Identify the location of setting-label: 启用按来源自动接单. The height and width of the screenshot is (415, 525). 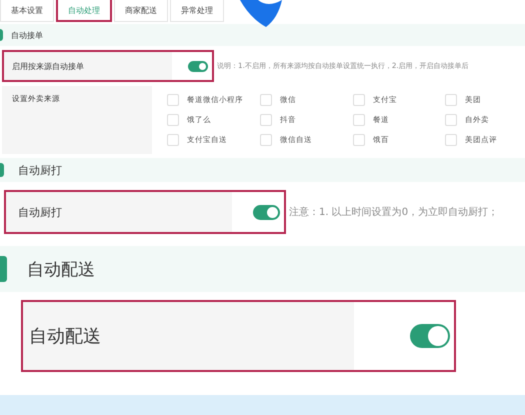
(88, 66).